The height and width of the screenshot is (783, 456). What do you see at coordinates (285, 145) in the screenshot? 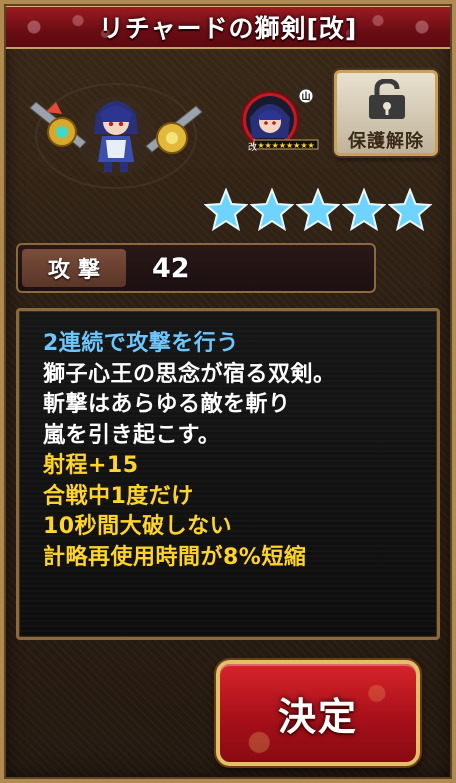
I see `portrait-star-strip: ★★★★★★★★` at bounding box center [285, 145].